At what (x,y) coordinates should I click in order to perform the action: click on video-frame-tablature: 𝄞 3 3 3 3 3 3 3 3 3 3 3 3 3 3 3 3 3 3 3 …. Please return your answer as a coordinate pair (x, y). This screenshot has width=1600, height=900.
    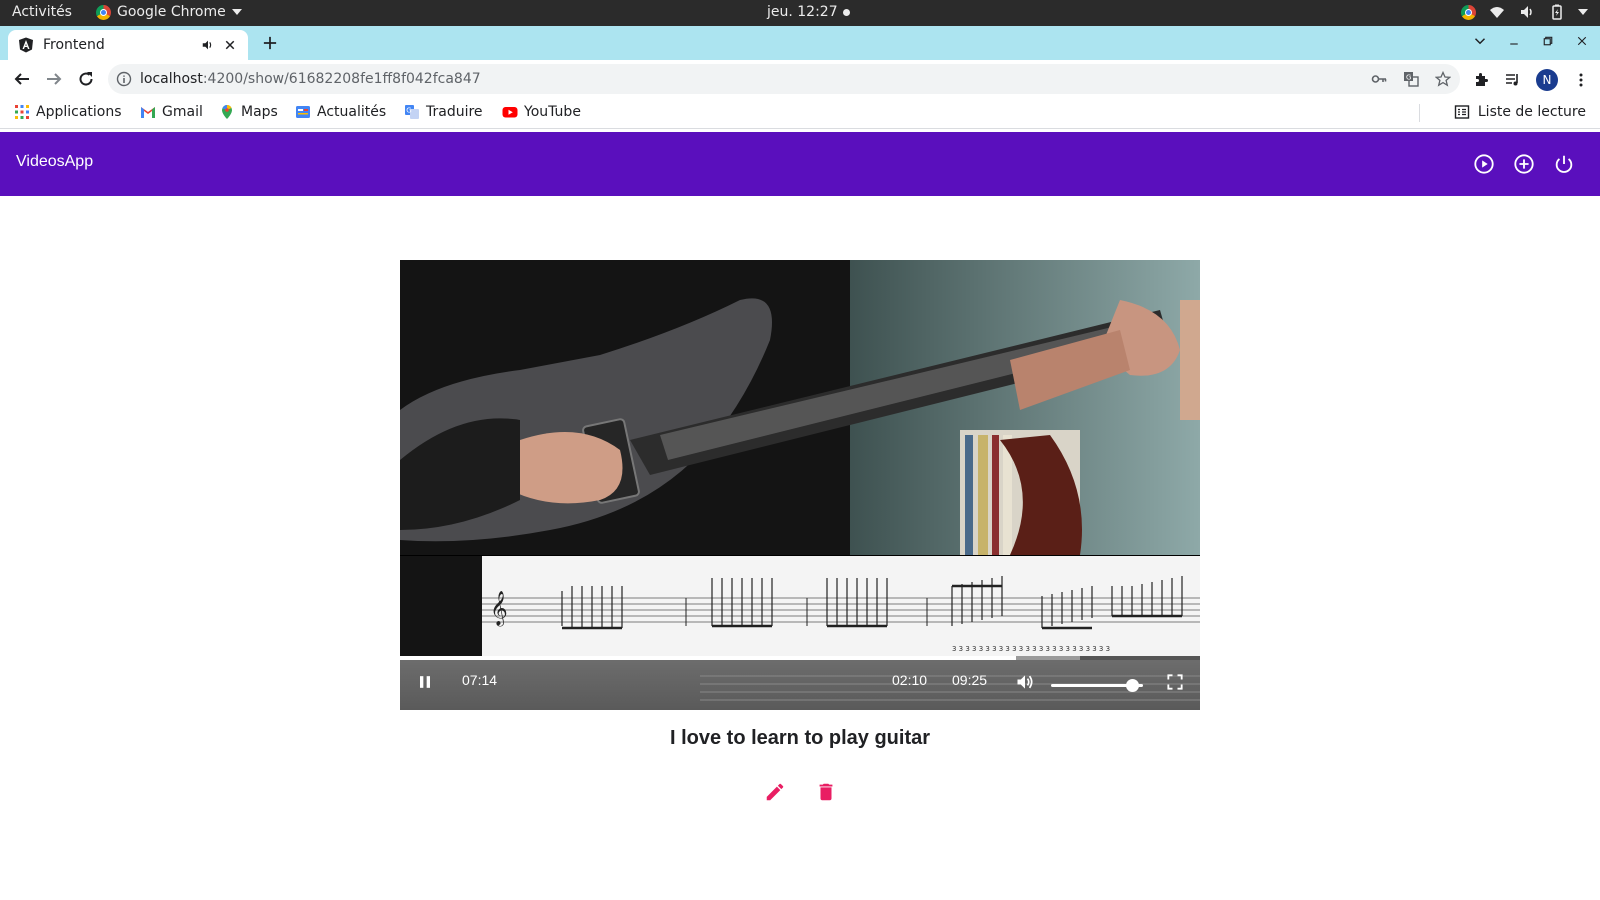
    Looking at the image, I should click on (841, 606).